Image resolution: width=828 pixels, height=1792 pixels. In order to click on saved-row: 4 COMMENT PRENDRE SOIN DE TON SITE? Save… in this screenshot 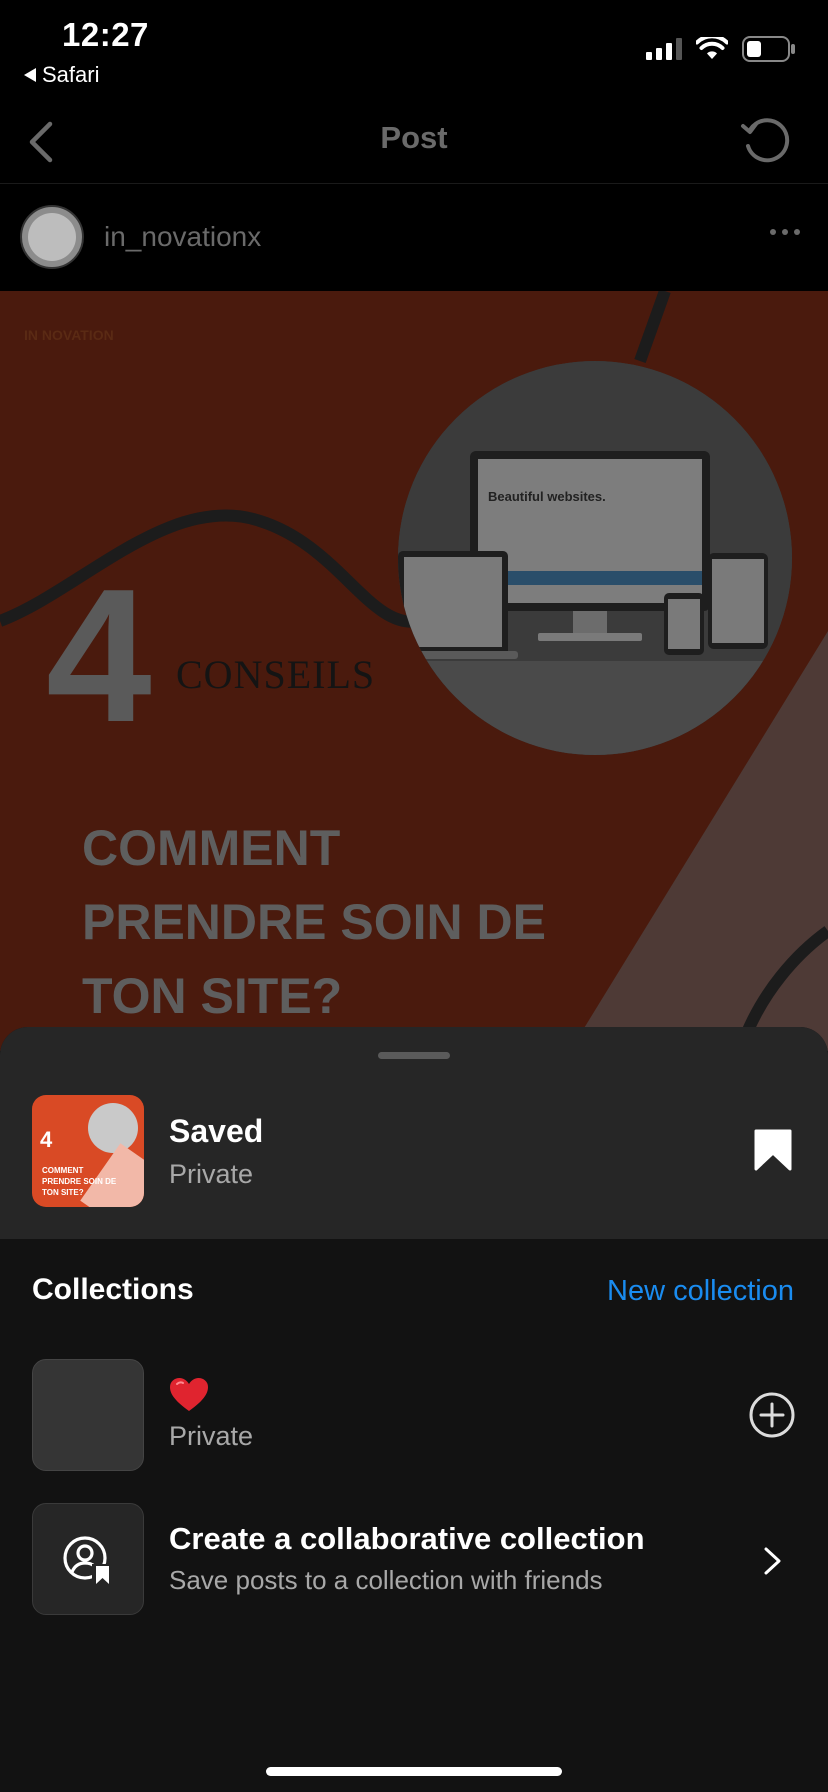, I will do `click(414, 1133)`.